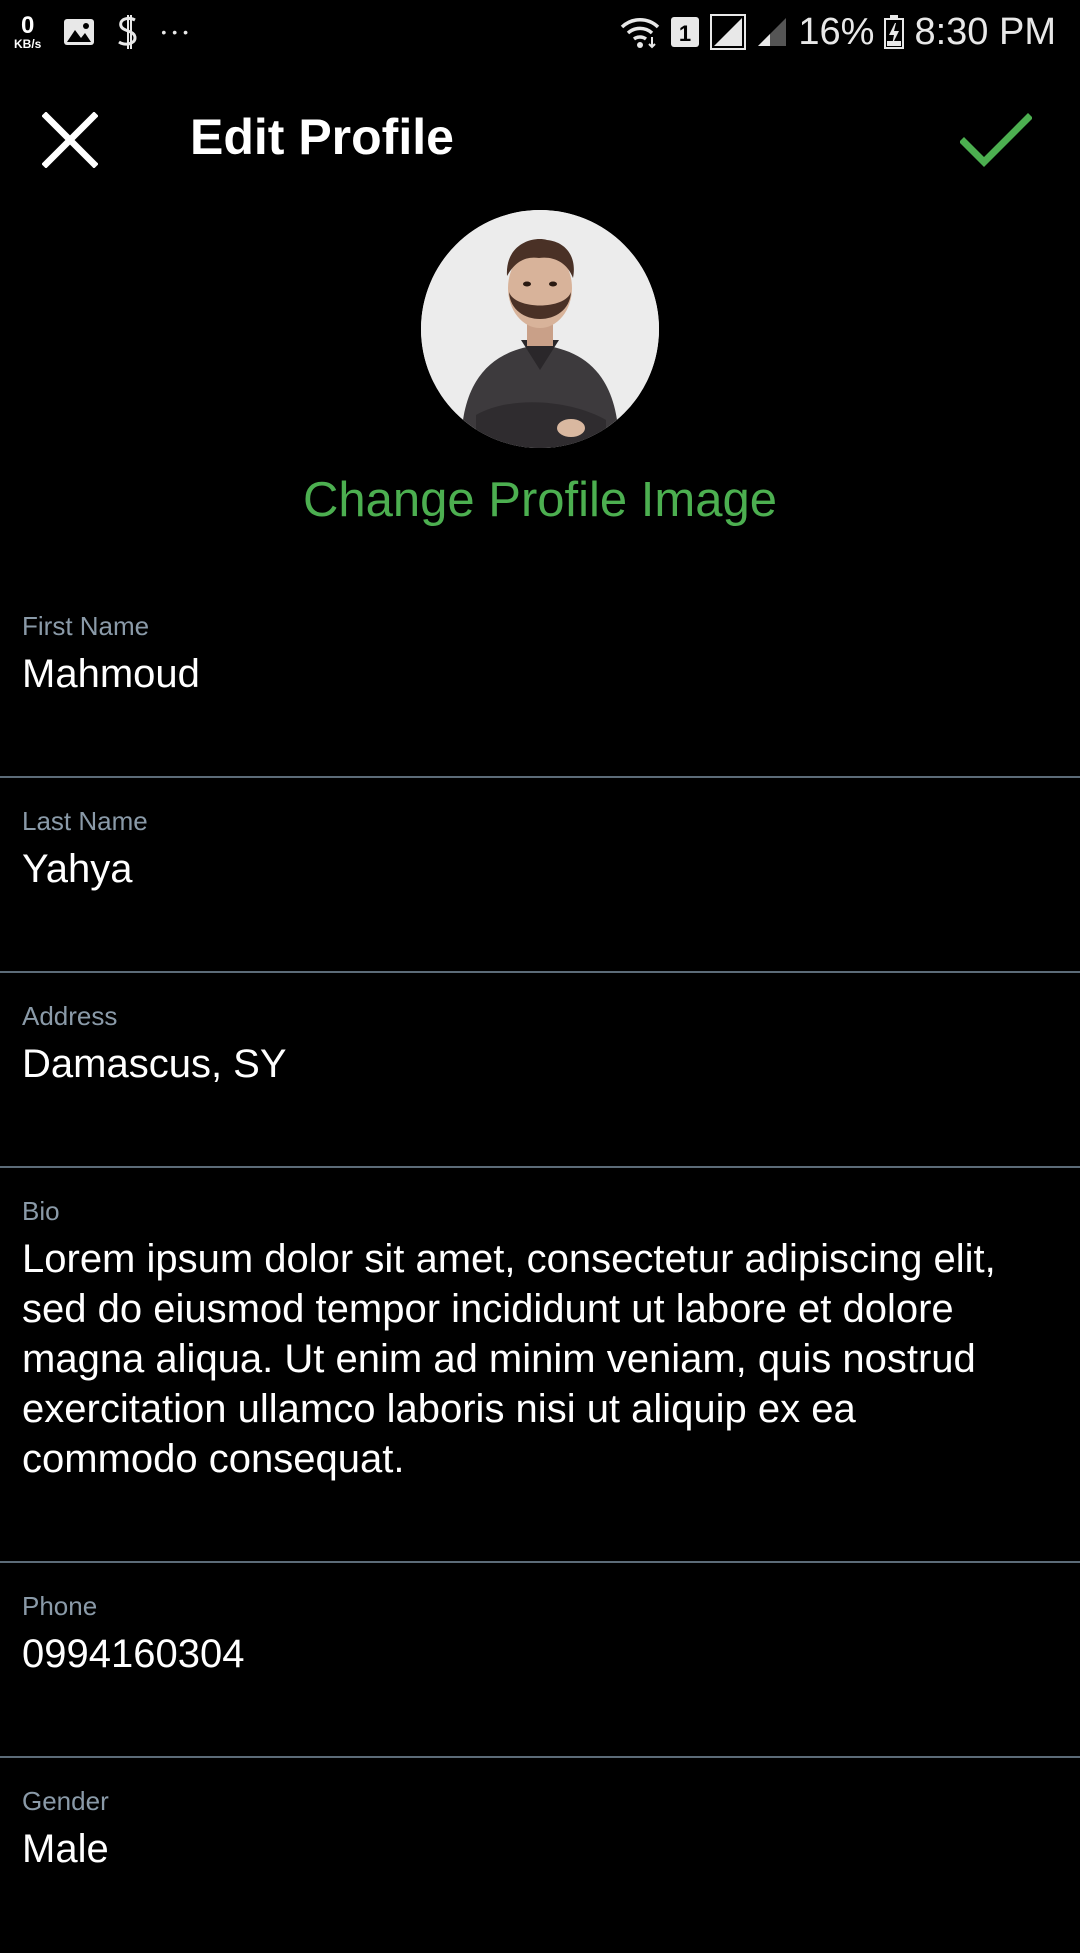 This screenshot has height=1953, width=1080. I want to click on profile-image, so click(540, 329).